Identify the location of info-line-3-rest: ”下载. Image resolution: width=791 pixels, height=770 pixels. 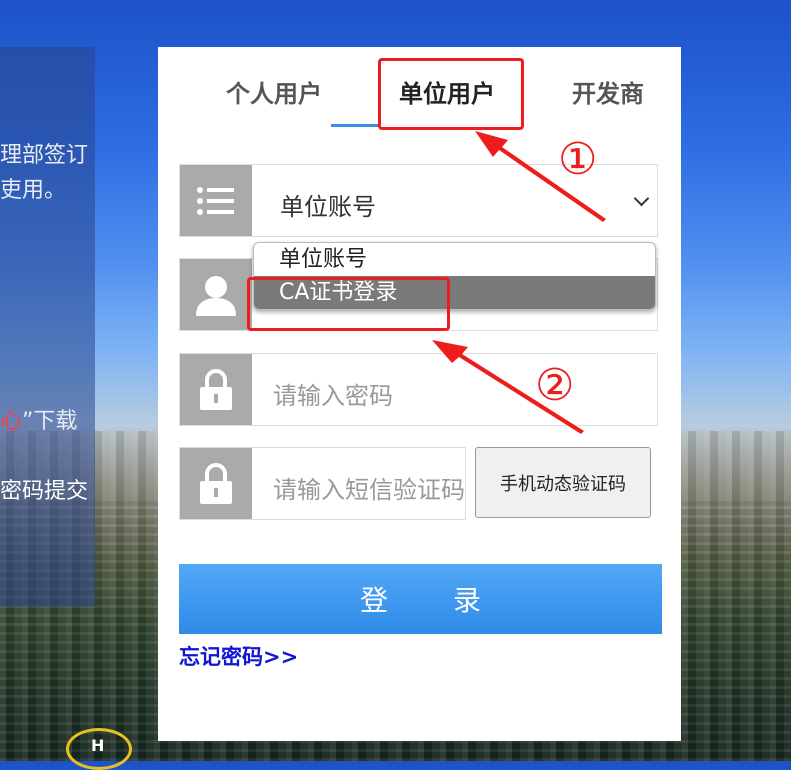
(50, 421).